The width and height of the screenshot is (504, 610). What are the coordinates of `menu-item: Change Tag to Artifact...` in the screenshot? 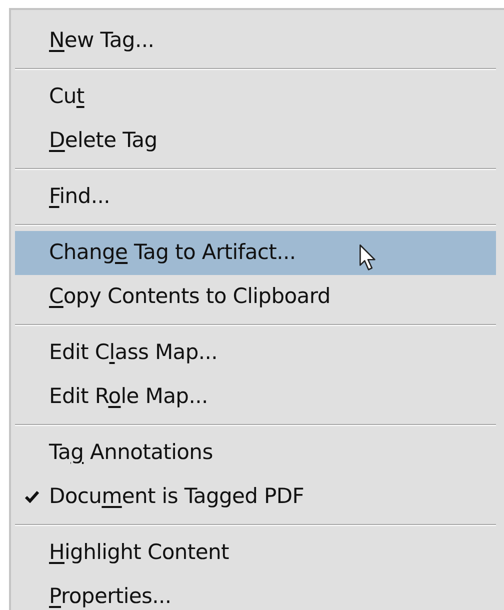 It's located at (255, 253).